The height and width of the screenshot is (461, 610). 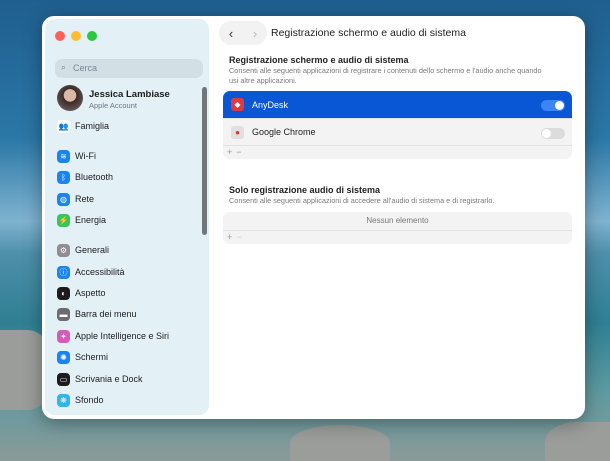 I want to click on sidebar-item-label: Scrivania e Dock, so click(x=109, y=379).